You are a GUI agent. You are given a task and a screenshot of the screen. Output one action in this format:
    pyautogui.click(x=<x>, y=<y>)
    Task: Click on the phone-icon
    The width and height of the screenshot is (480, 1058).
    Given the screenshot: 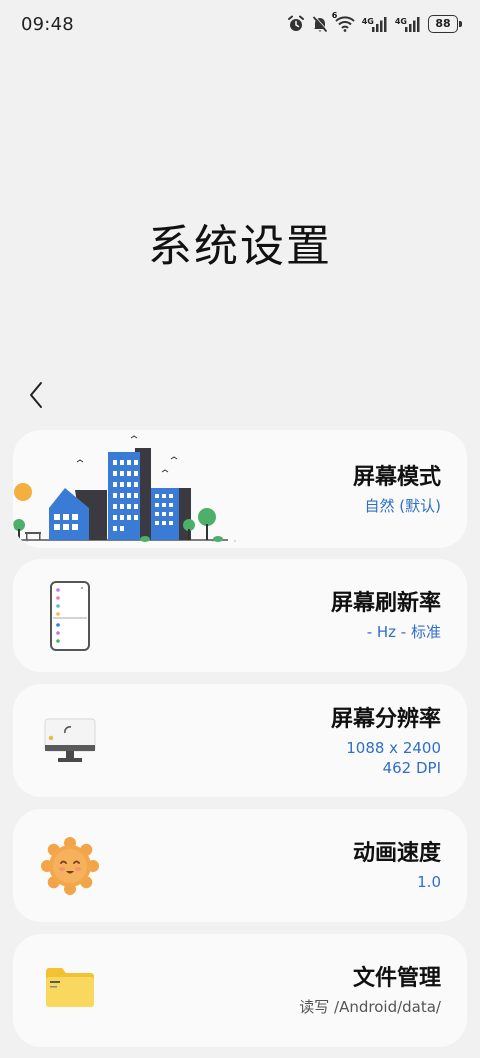 What is the action you would take?
    pyautogui.click(x=70, y=618)
    